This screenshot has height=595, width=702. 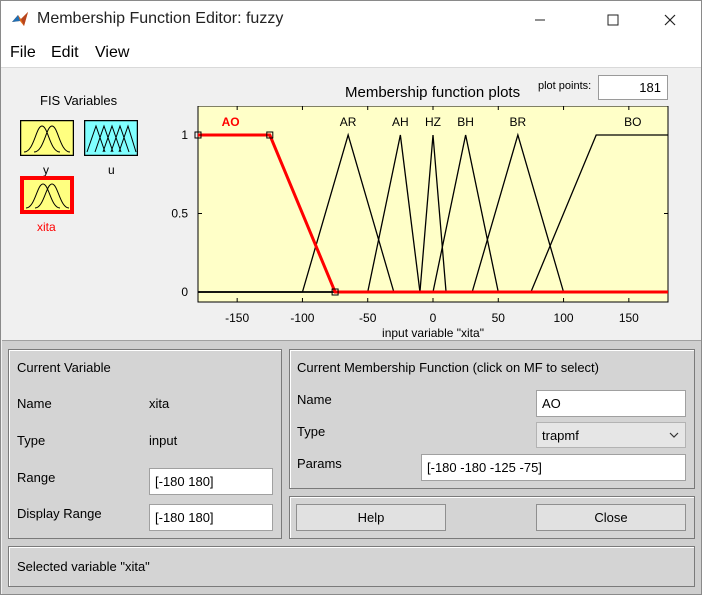 What do you see at coordinates (518, 122) in the screenshot?
I see `mf-label-br: BR` at bounding box center [518, 122].